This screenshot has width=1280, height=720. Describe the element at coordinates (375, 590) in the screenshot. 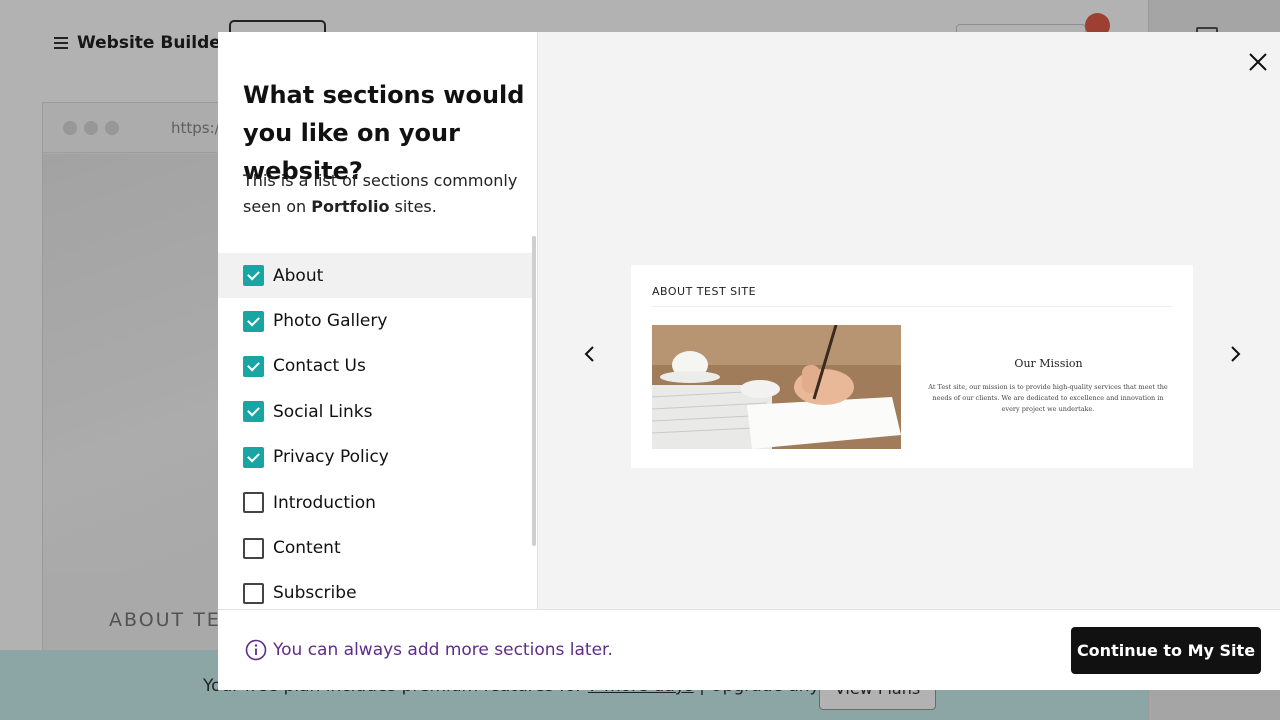

I see `section-item: Subscribe` at that location.